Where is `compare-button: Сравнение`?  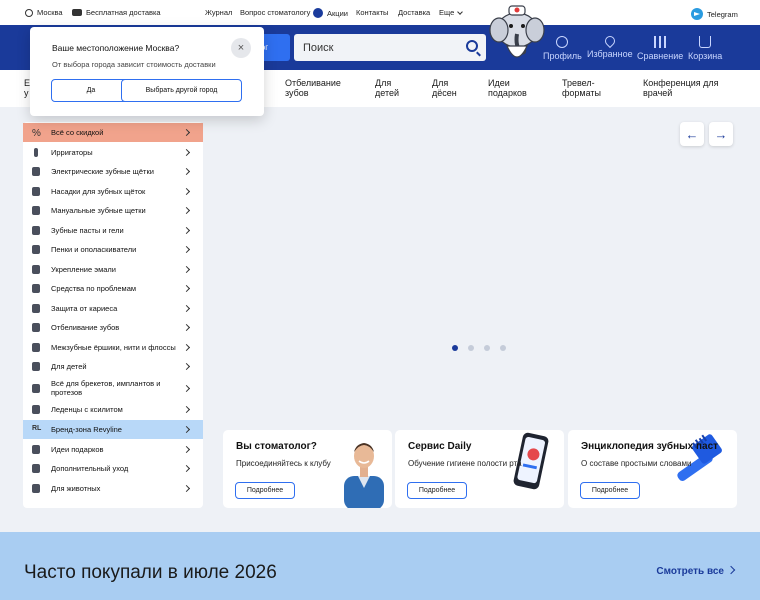 compare-button: Сравнение is located at coordinates (660, 48).